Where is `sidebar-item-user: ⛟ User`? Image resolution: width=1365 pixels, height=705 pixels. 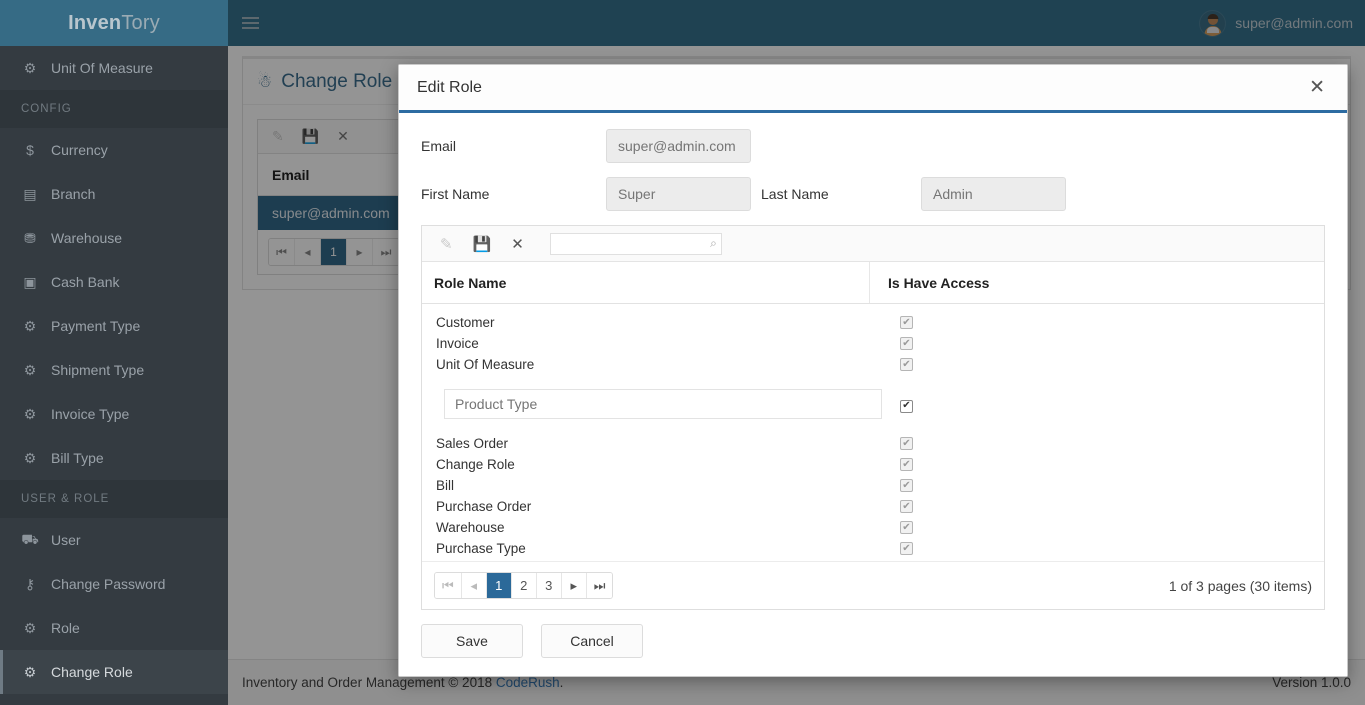
sidebar-item-user: ⛟ User is located at coordinates (114, 540).